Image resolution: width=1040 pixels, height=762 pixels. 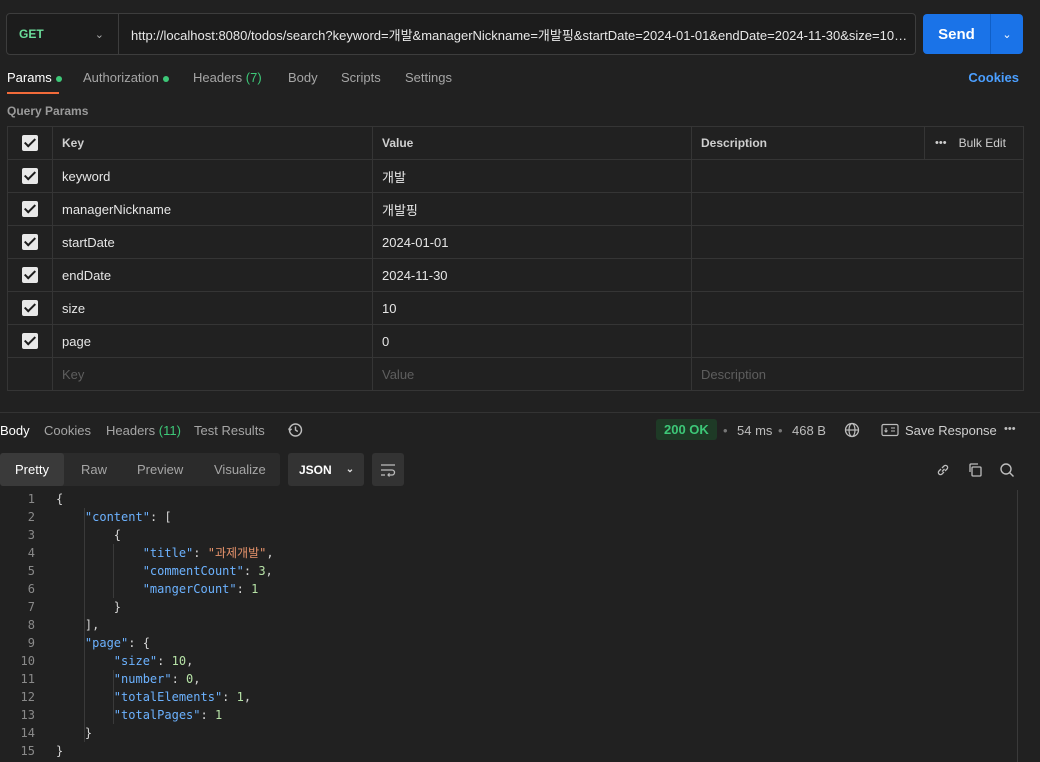 I want to click on chevron-down-icon: ⌄, so click(x=99, y=34).